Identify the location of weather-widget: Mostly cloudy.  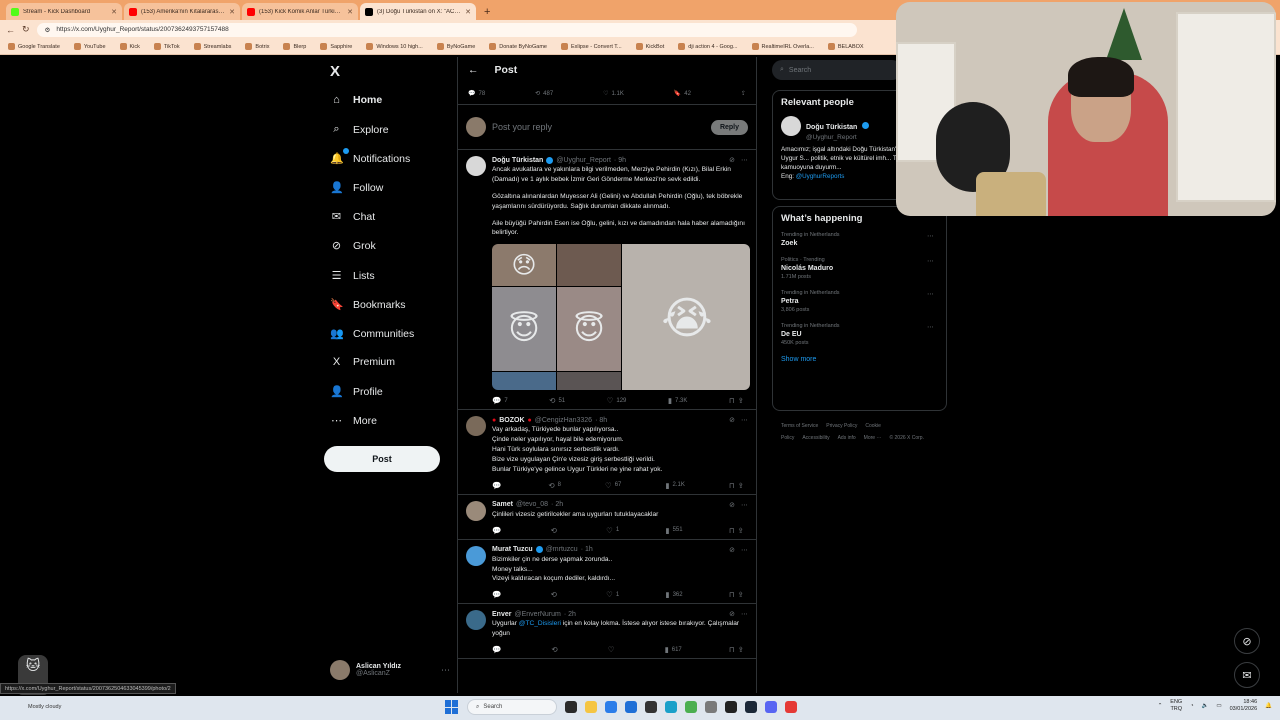
(44, 707).